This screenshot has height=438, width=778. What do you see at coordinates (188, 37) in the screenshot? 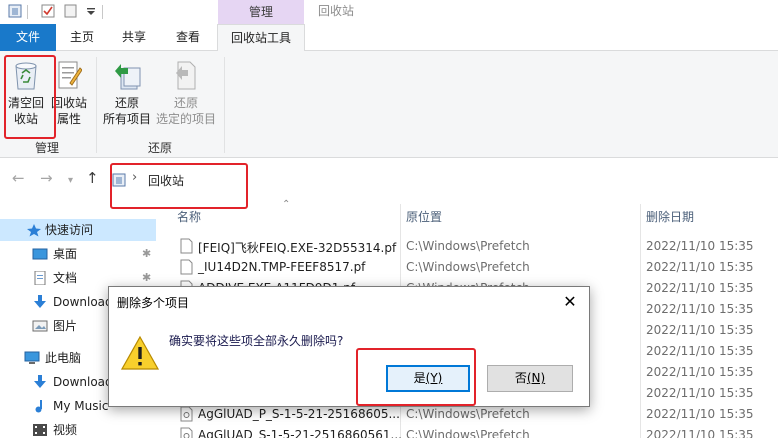
I see `tab-view: 查看` at bounding box center [188, 37].